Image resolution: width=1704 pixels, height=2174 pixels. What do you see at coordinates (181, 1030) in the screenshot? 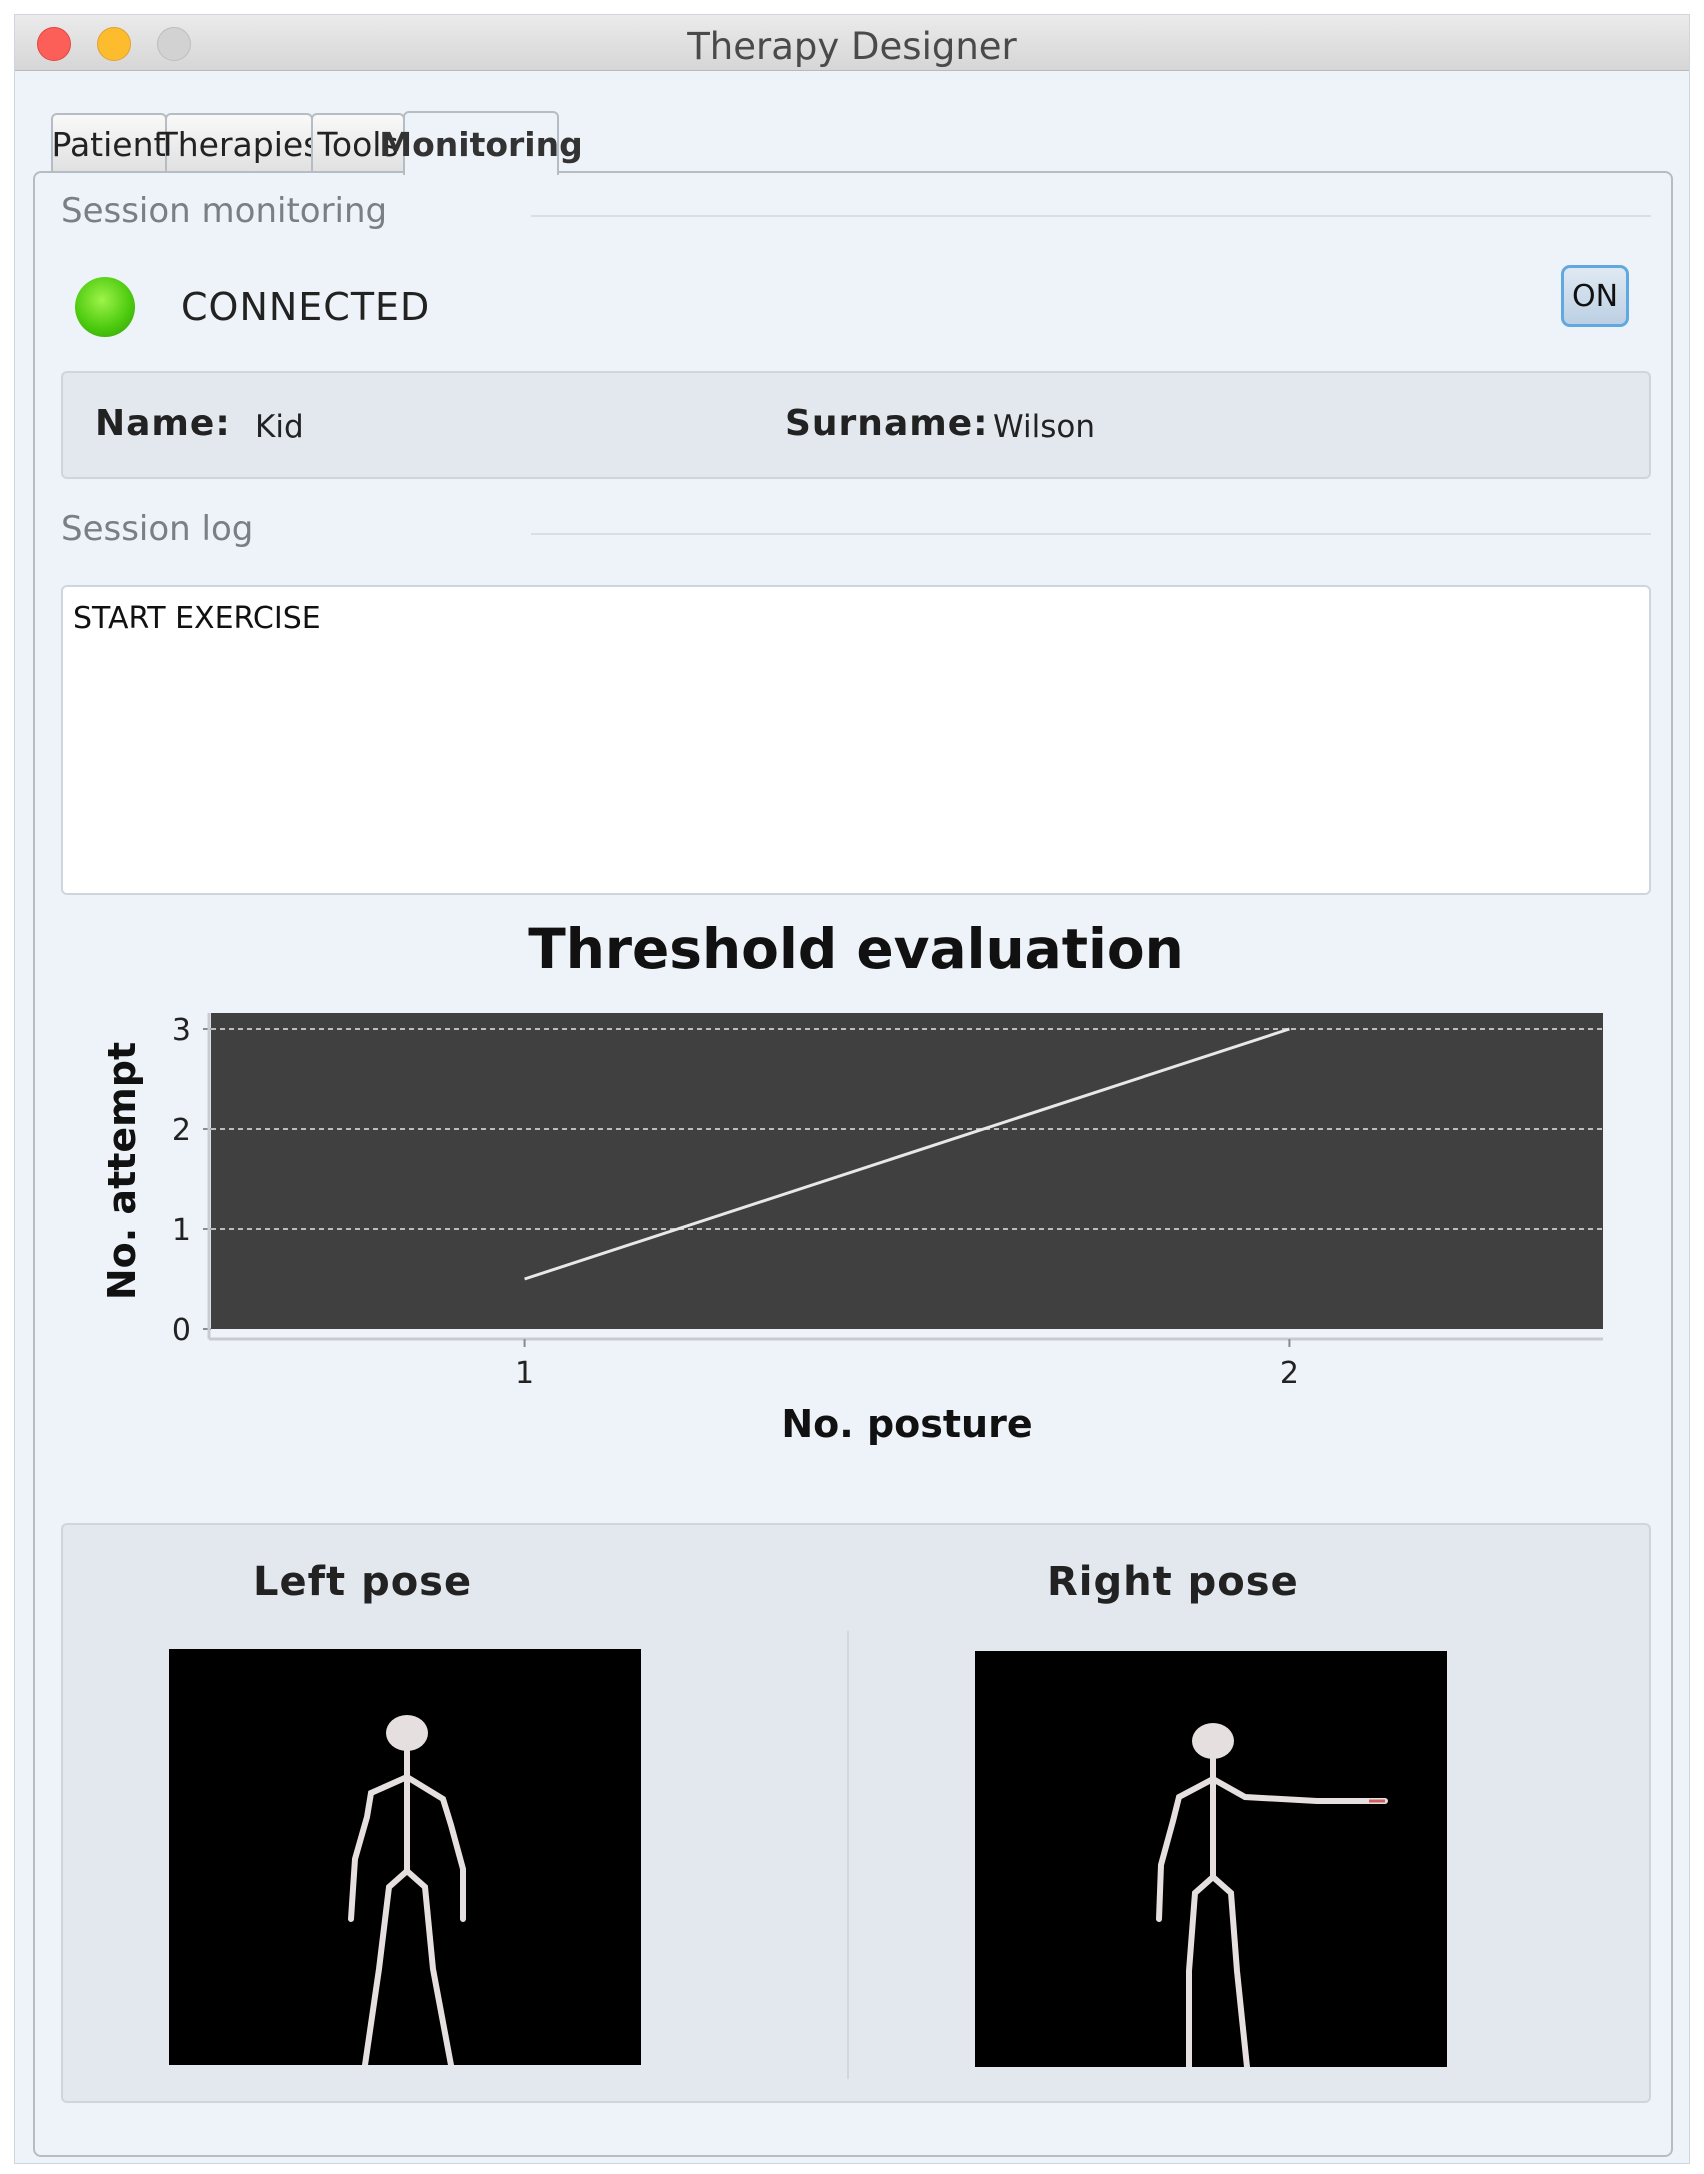
I see `y-tick-label: 3` at bounding box center [181, 1030].